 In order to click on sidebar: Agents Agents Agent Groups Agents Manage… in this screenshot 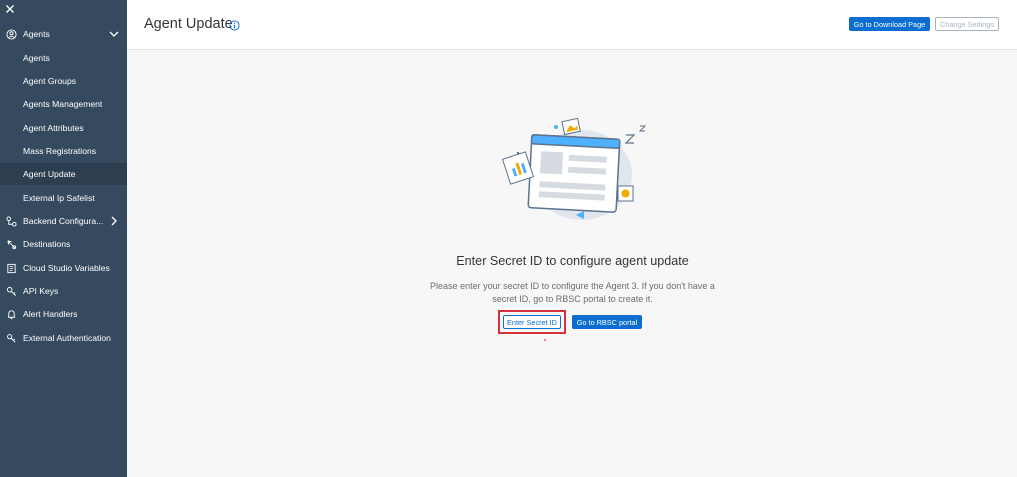, I will do `click(63, 238)`.